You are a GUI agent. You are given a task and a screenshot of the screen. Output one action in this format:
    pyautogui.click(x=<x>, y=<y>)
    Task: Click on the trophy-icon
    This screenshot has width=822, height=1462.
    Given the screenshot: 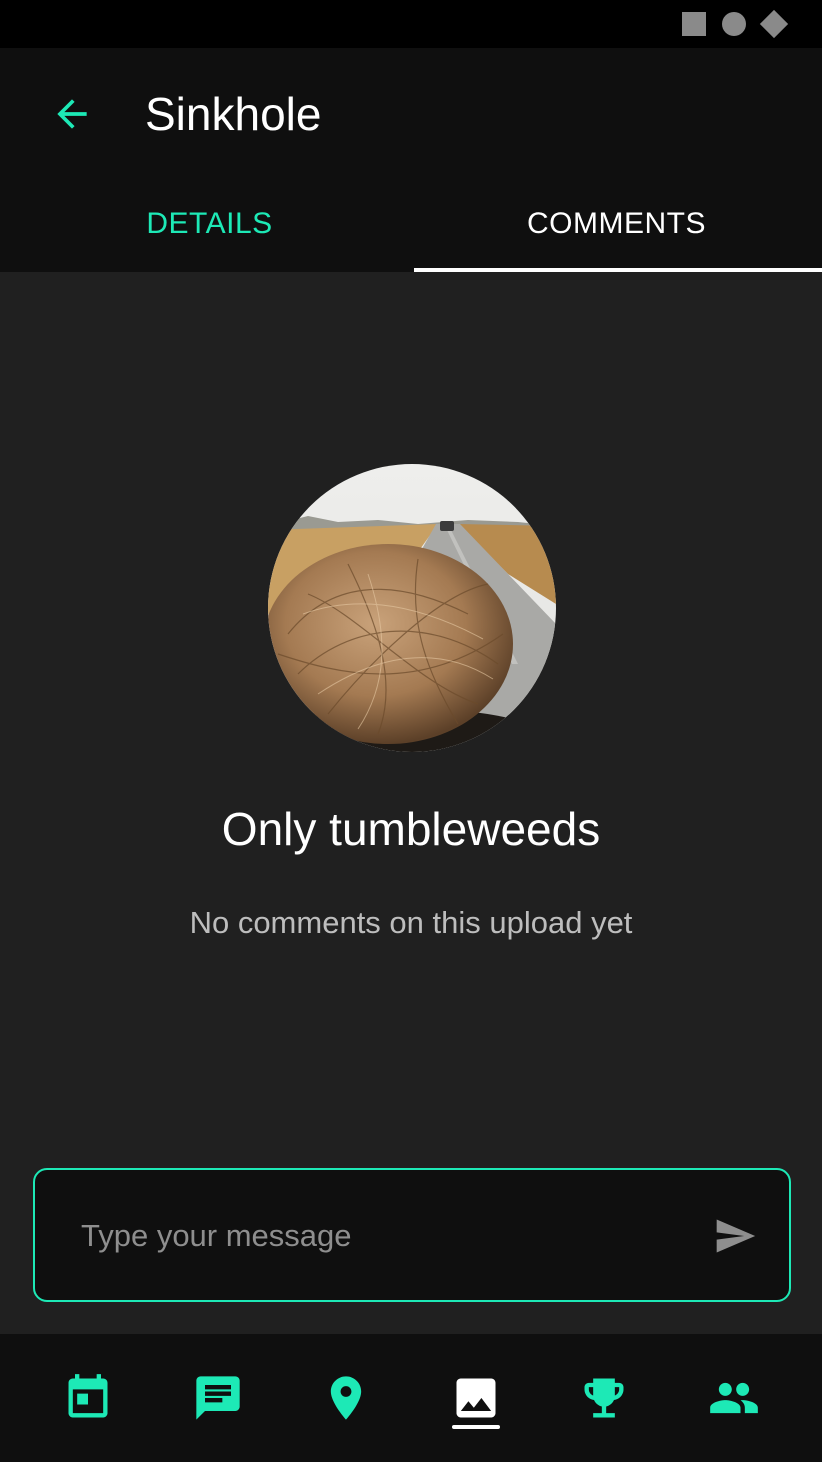 What is the action you would take?
    pyautogui.click(x=604, y=1398)
    